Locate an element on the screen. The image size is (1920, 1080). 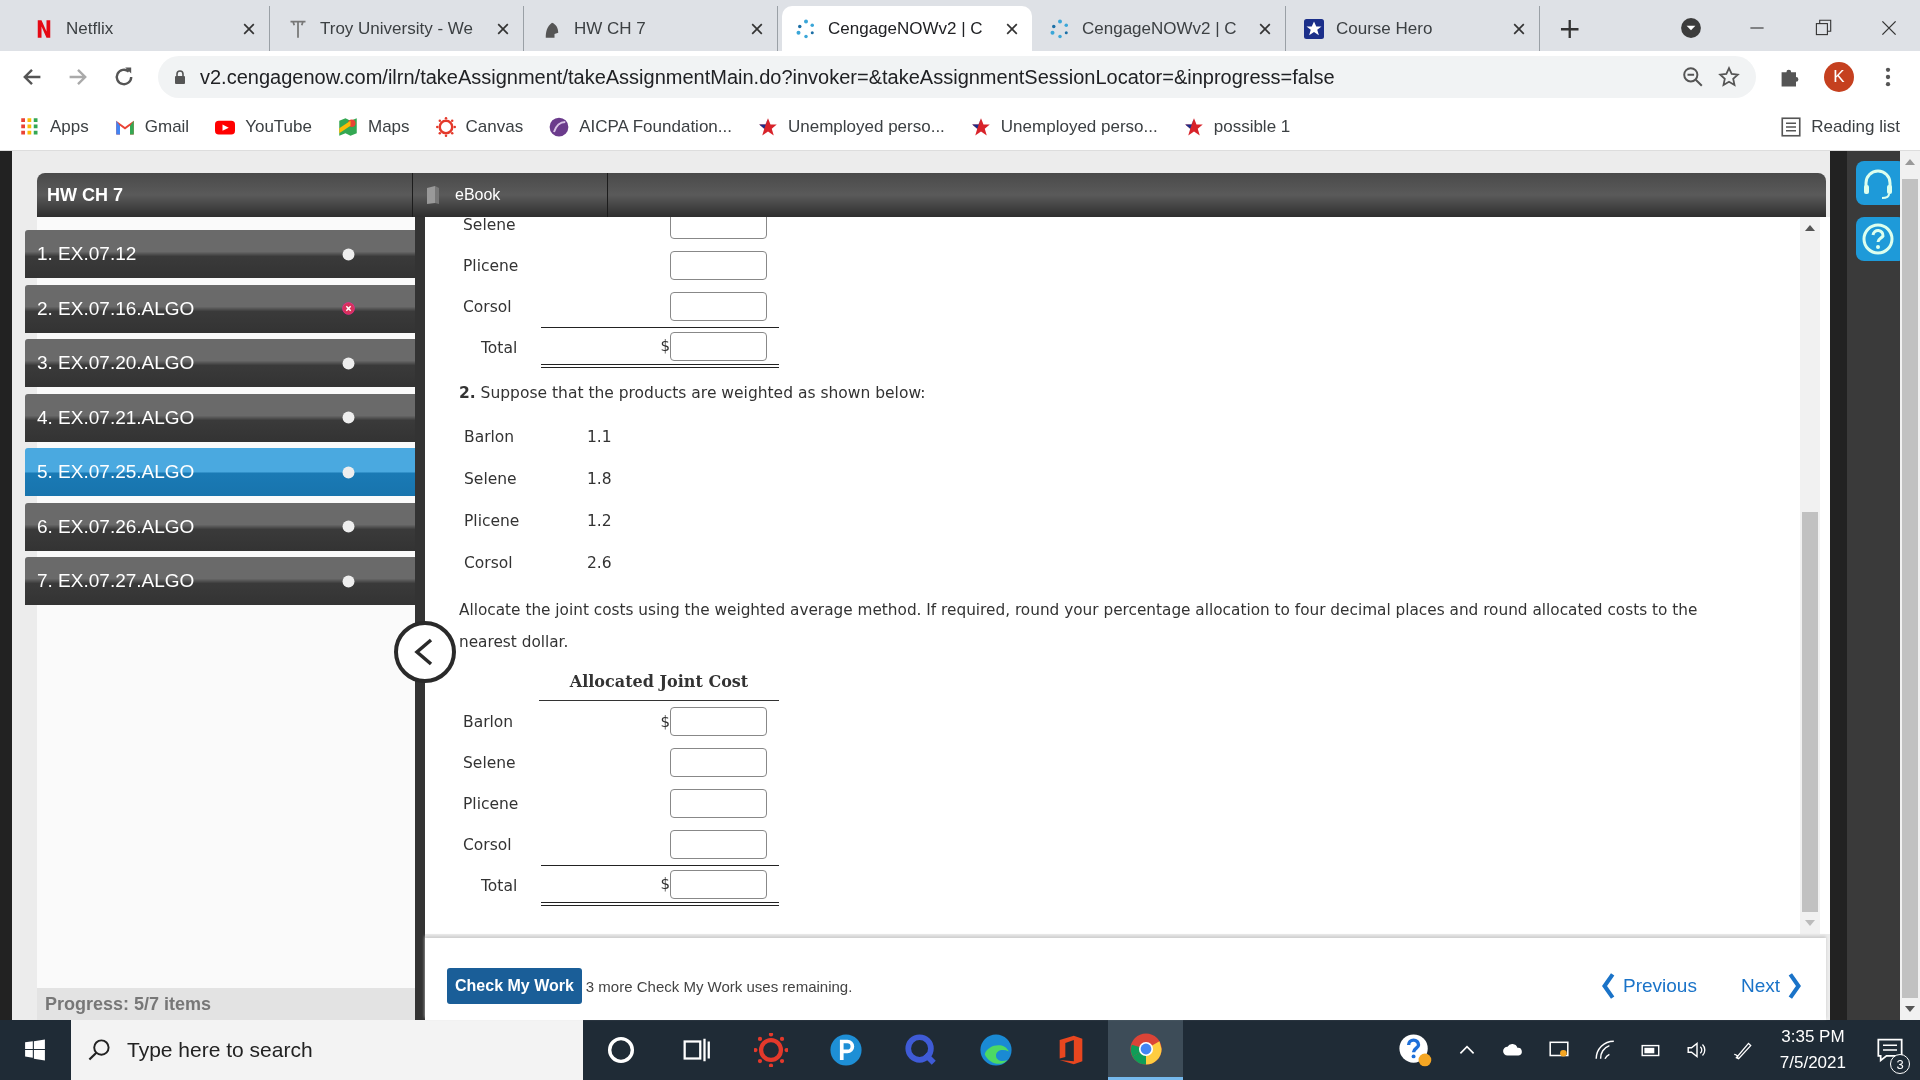
taskbar-app is located at coordinates (1145, 1050).